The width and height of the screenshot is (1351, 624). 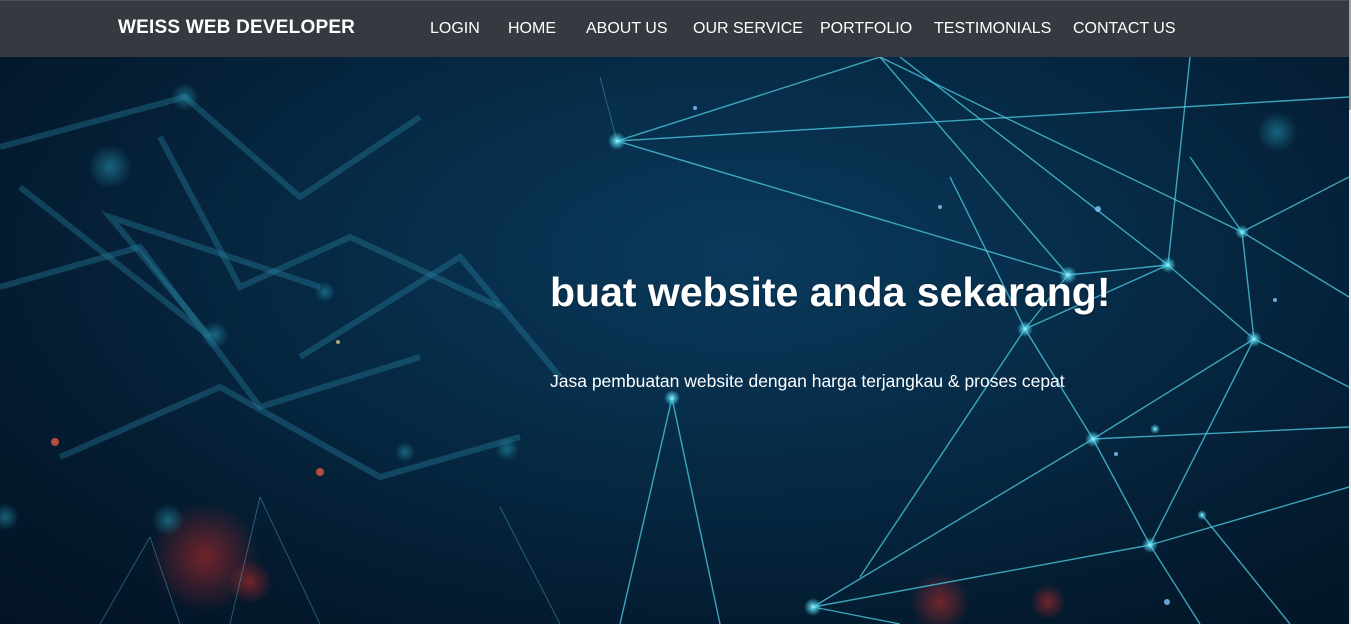 What do you see at coordinates (748, 29) in the screenshot?
I see `nav-our-service-link: OUR SERVICE` at bounding box center [748, 29].